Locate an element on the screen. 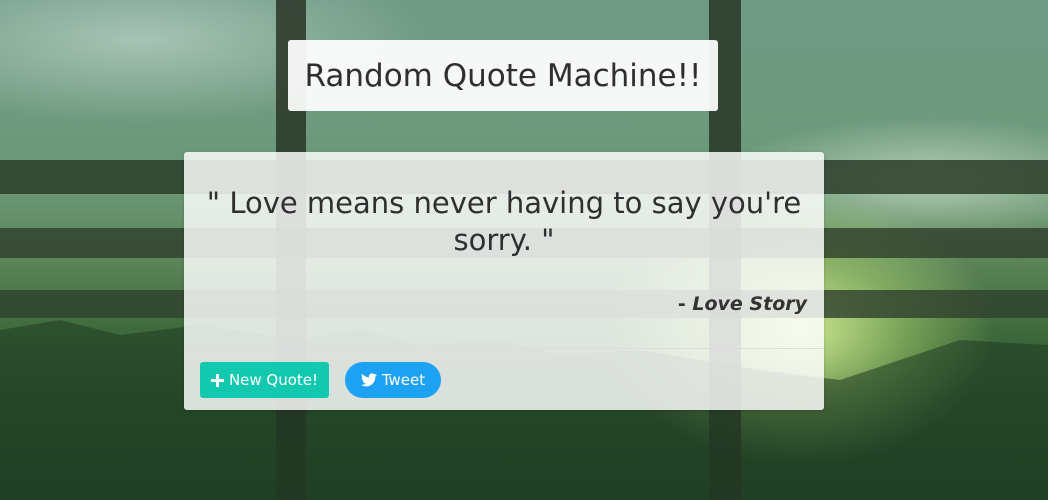 This screenshot has width=1048, height=500. tweet-label: Tweet is located at coordinates (403, 380).